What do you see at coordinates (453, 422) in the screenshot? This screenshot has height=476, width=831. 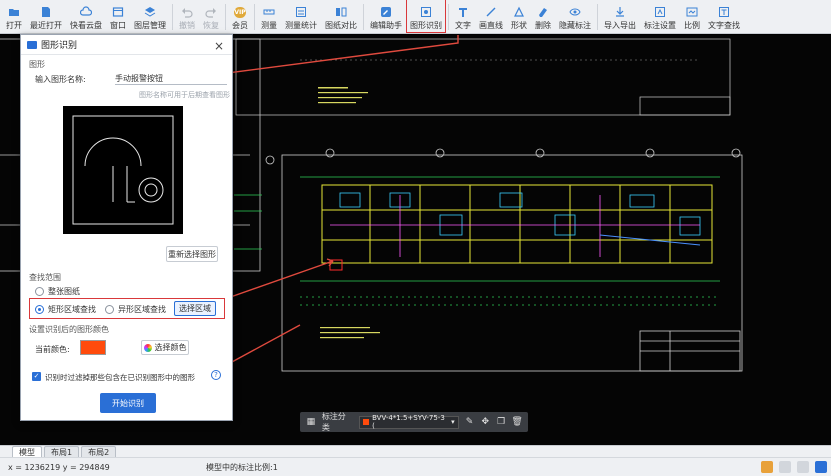 I see `chevron-down-icon: ▾` at bounding box center [453, 422].